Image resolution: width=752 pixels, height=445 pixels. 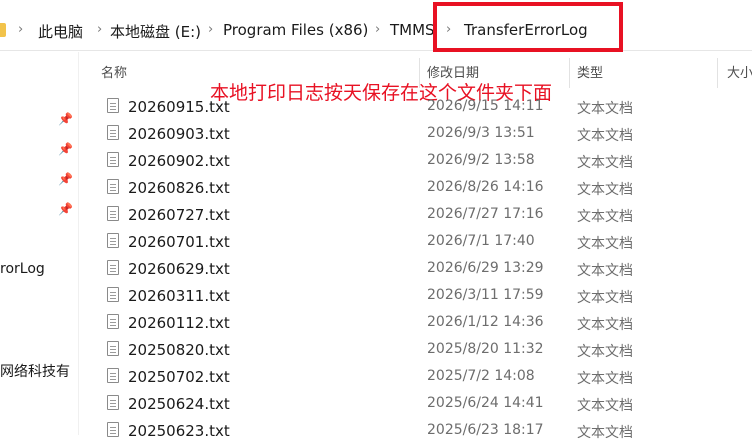 I want to click on file-row: 20260903.txt 2026/9/3 13:51 文本文档, so click(x=415, y=134).